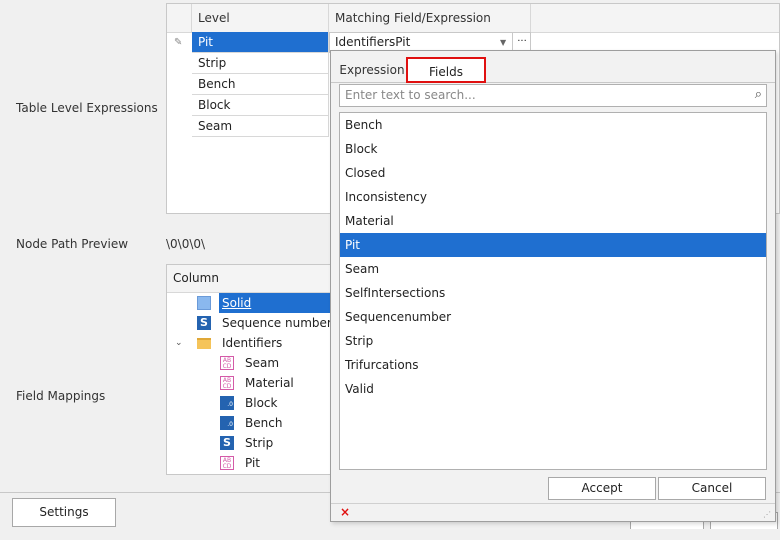 The height and width of the screenshot is (540, 780). Describe the element at coordinates (553, 317) in the screenshot. I see `list-item: Sequencenumber` at that location.